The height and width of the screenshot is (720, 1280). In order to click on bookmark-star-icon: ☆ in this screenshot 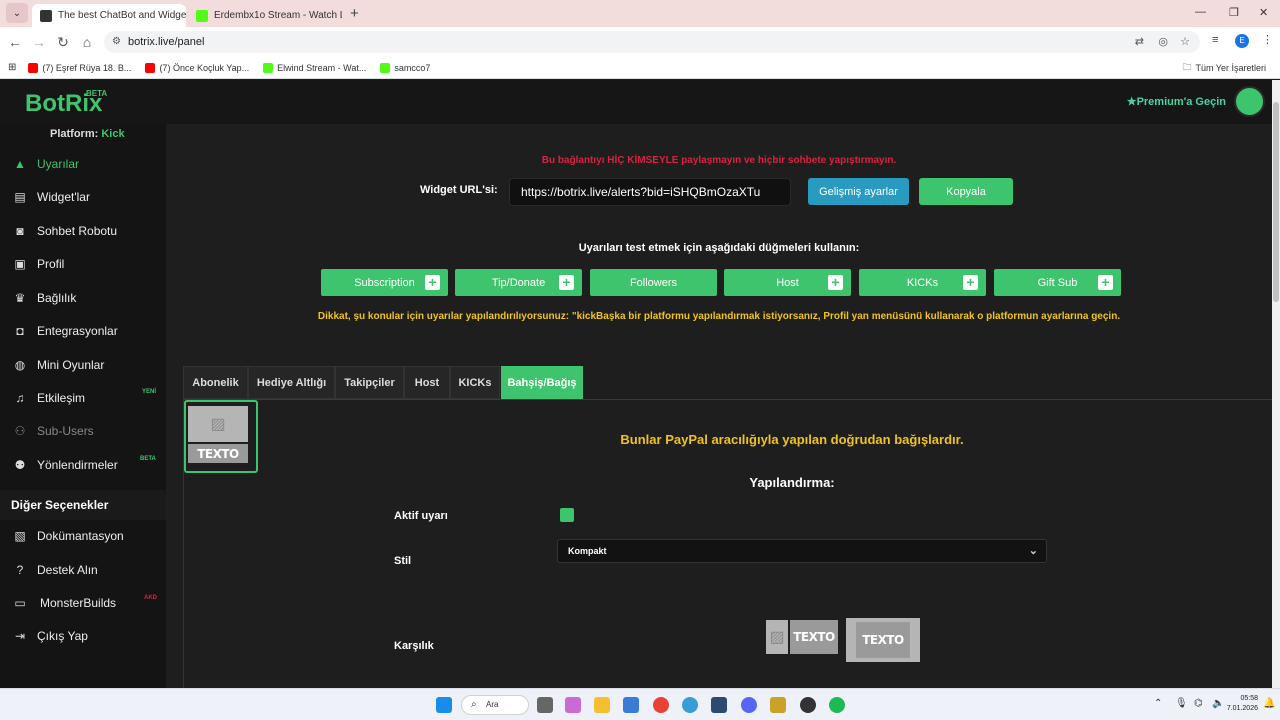, I will do `click(1185, 42)`.